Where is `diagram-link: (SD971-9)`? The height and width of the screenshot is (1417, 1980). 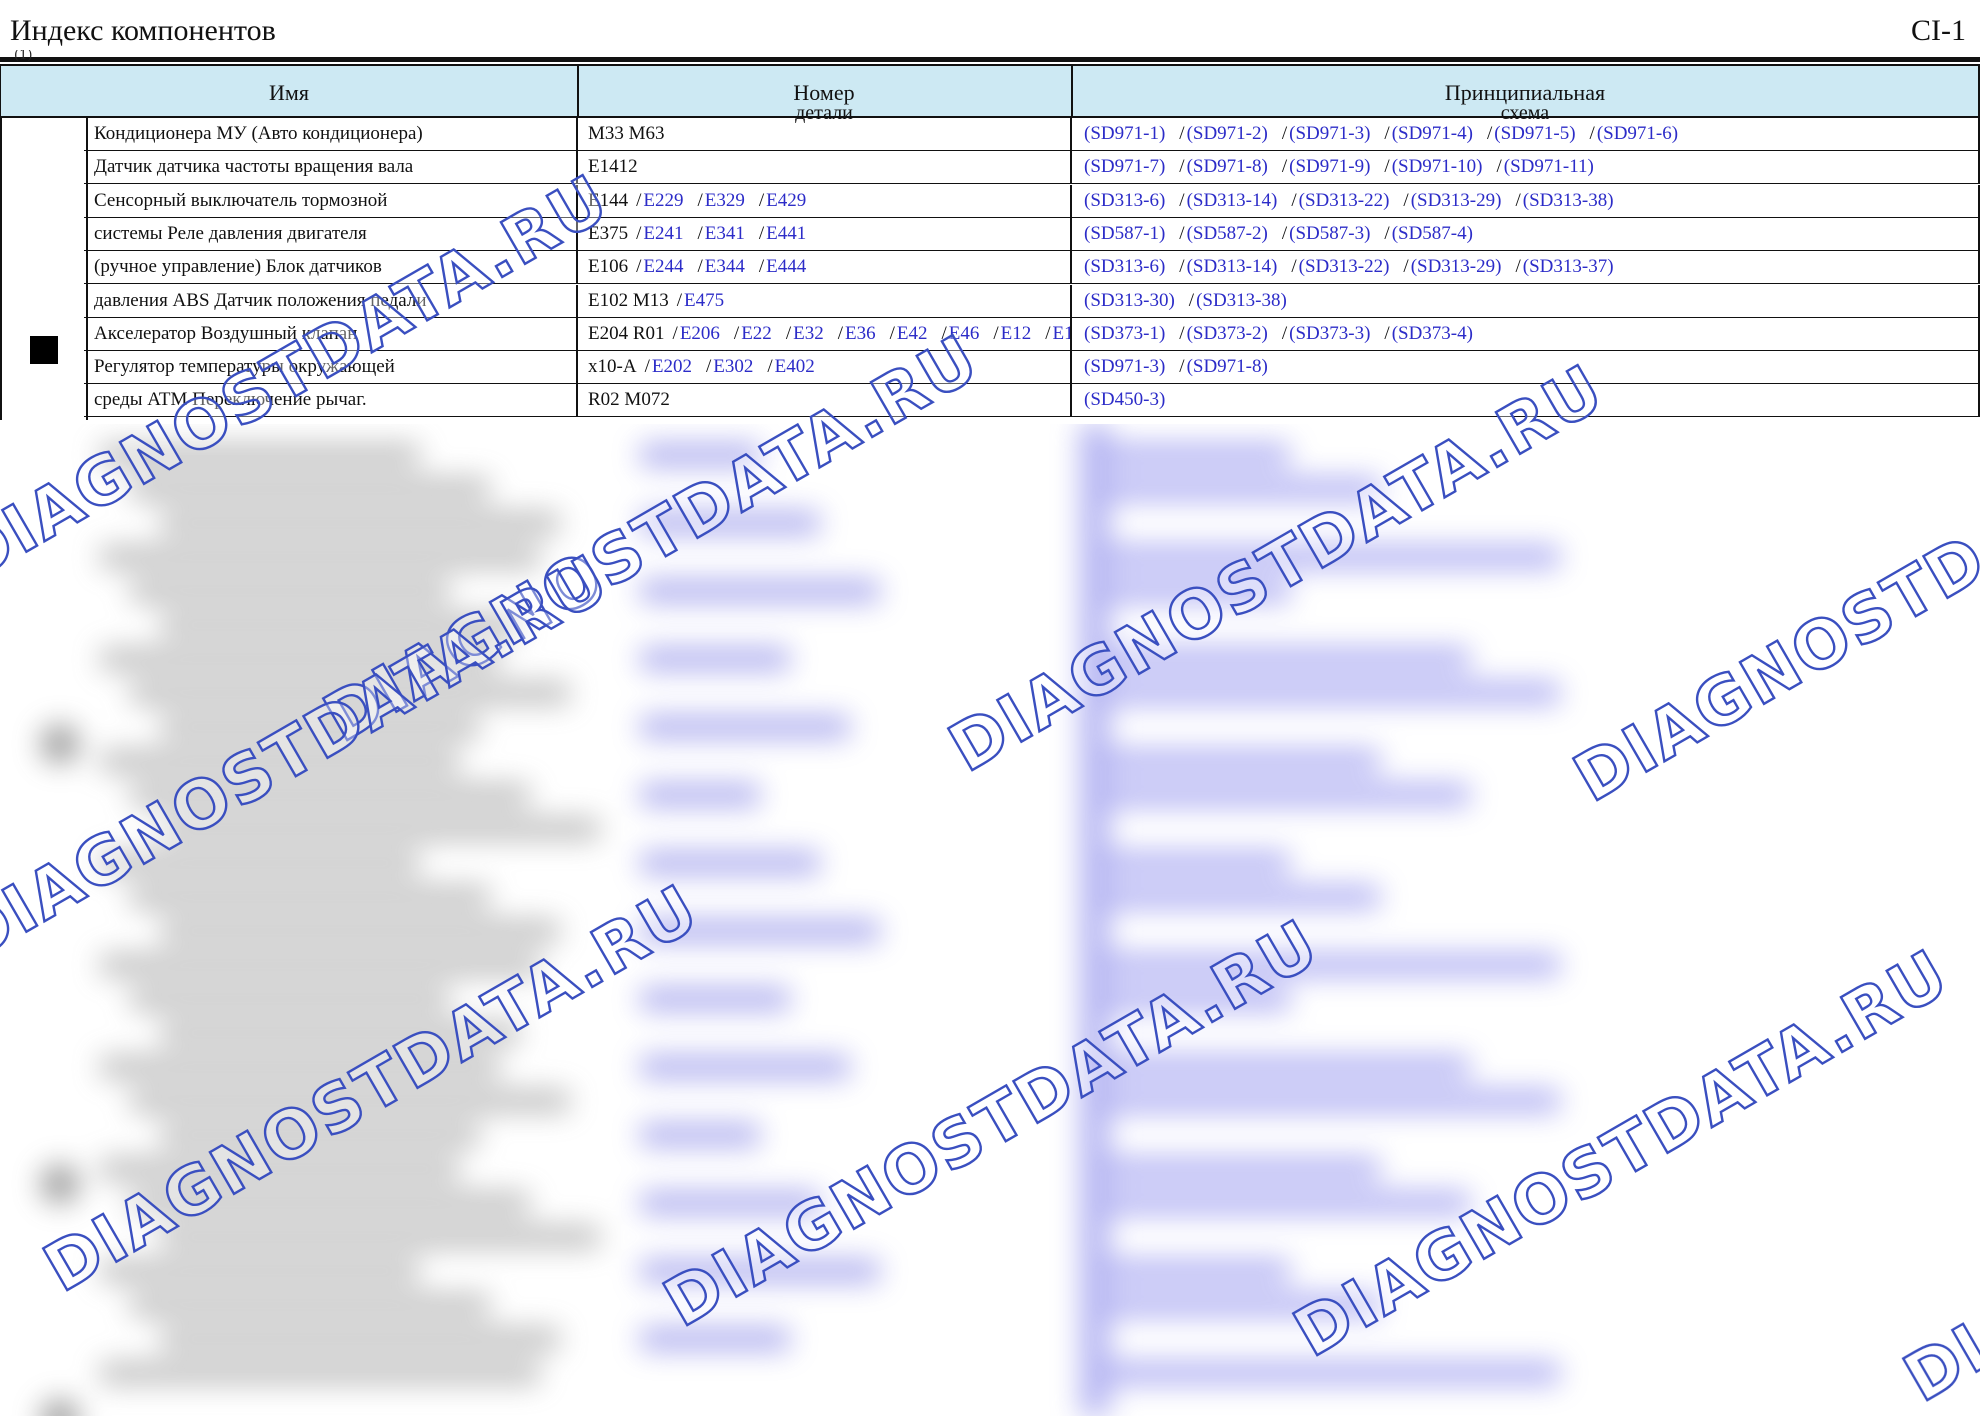
diagram-link: (SD971-9) is located at coordinates (1329, 166).